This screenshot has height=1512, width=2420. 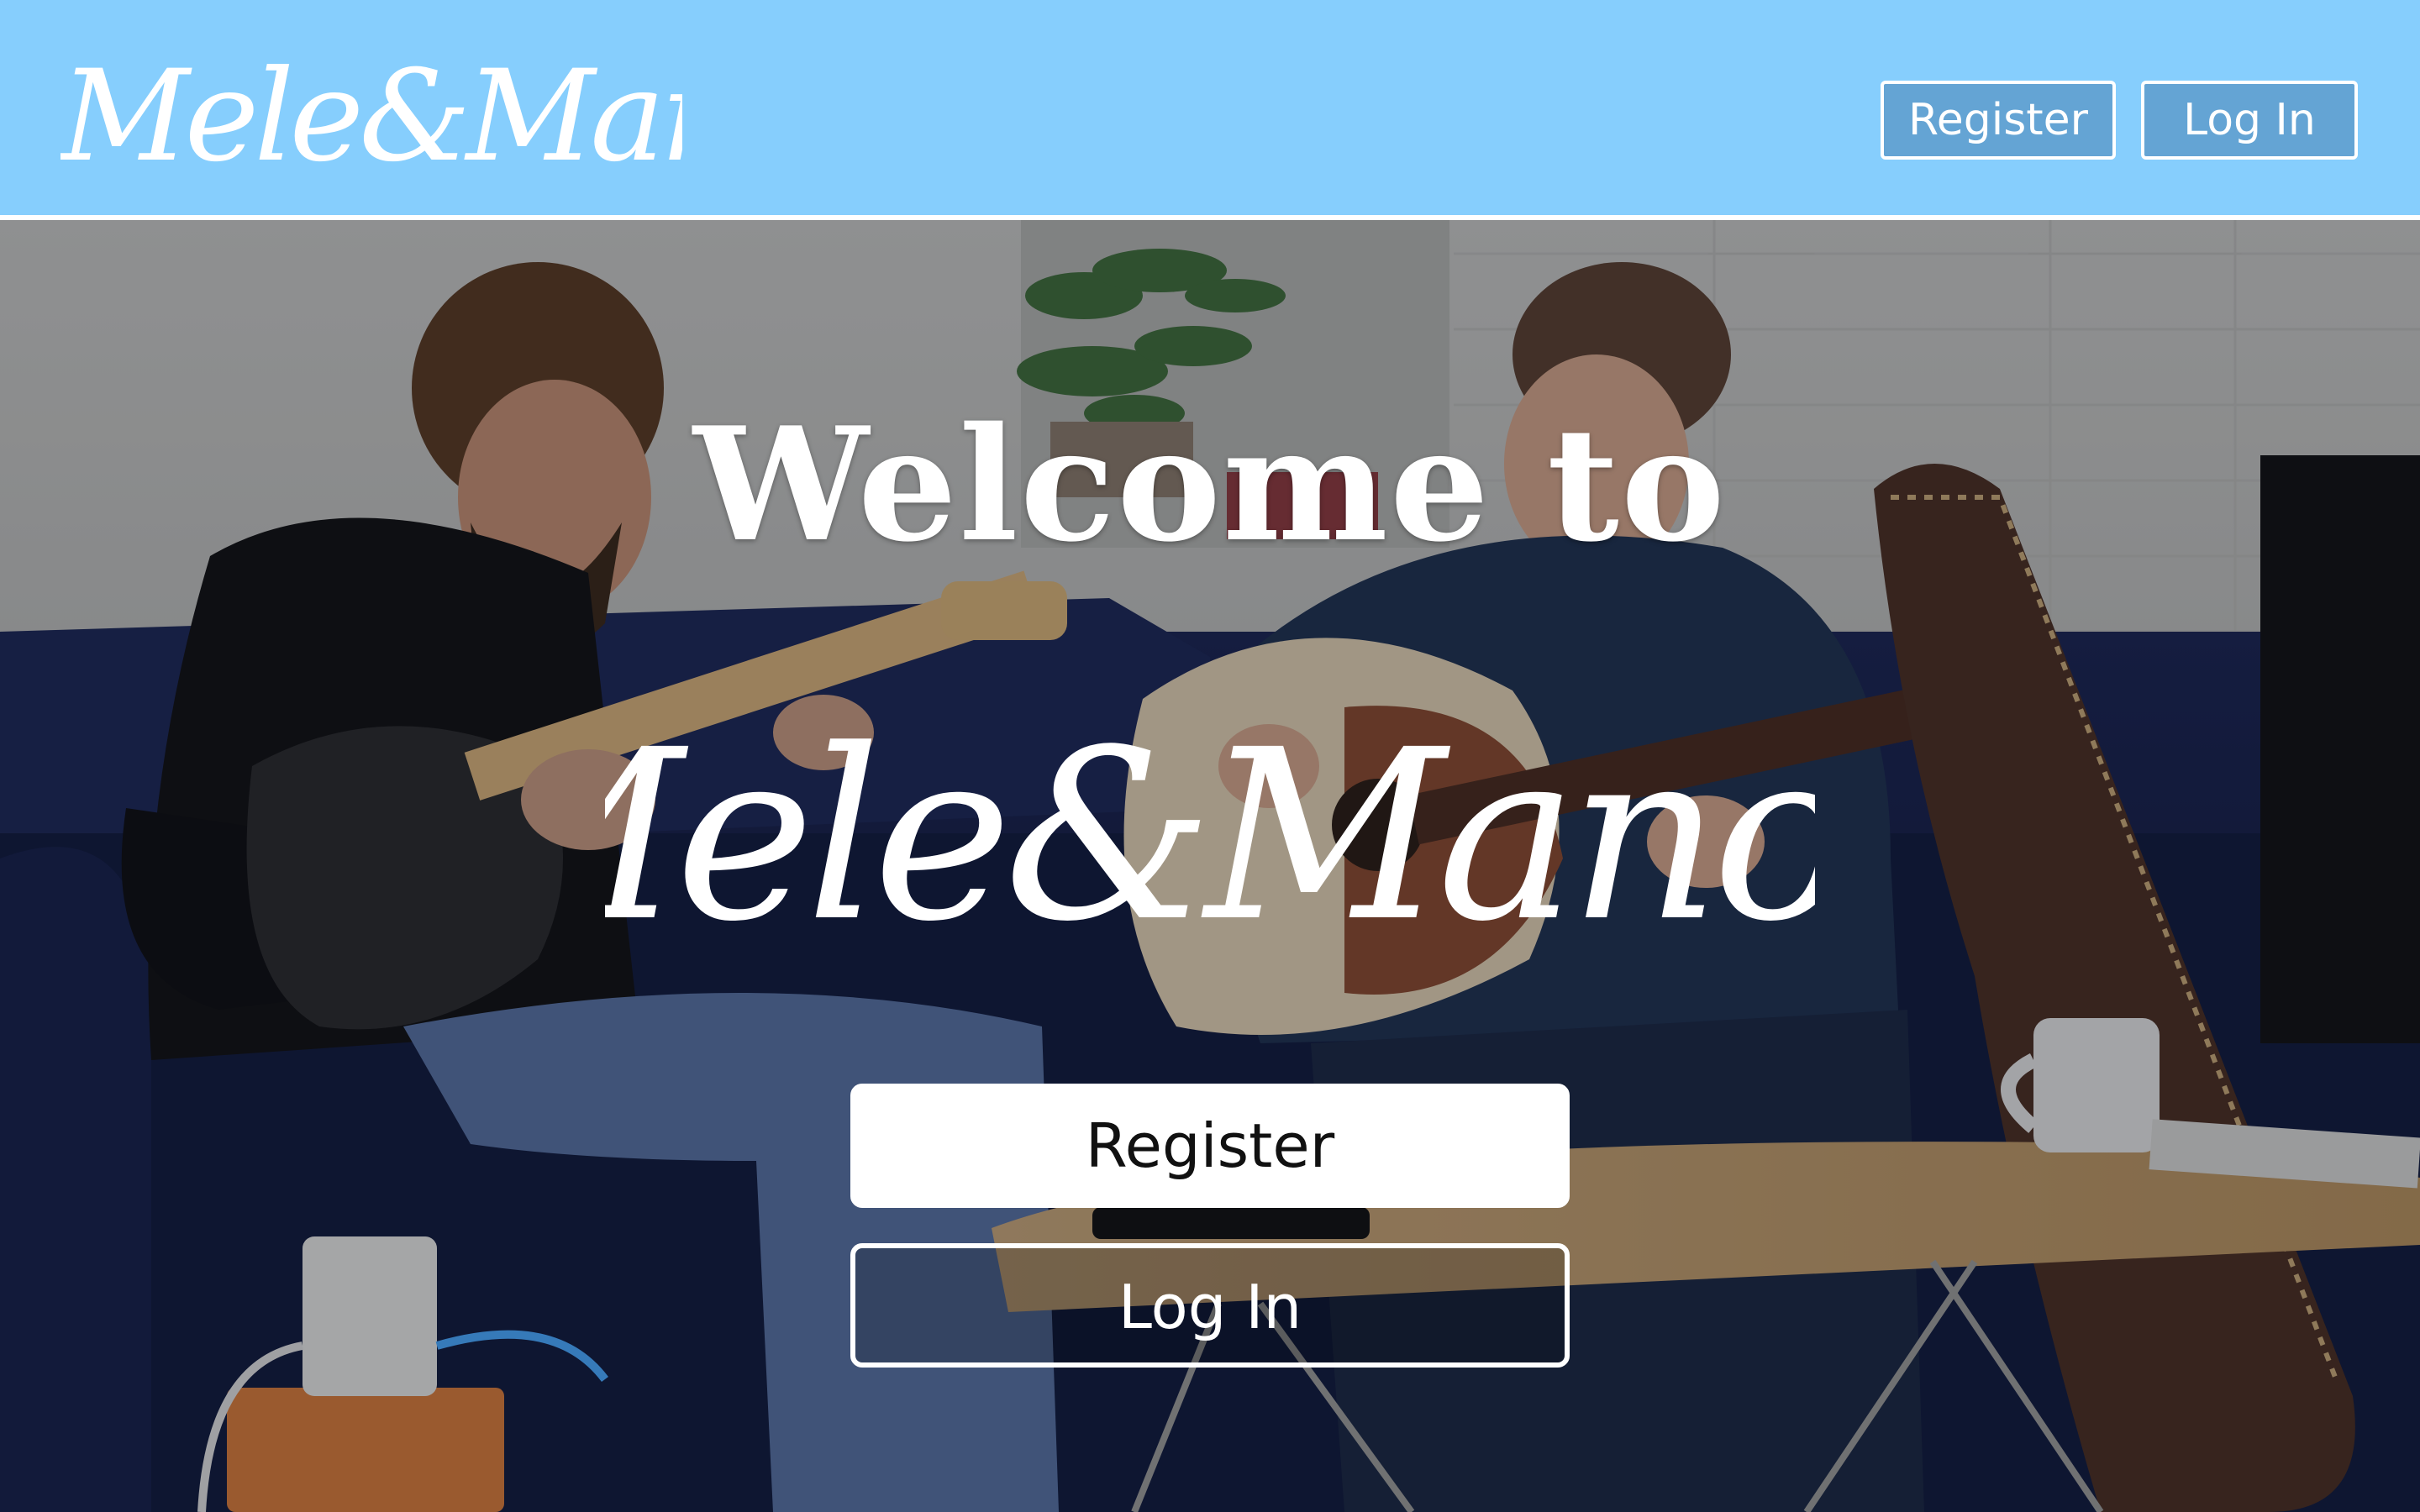 I want to click on navbar: Mele&Manoa Register Log In, so click(x=1210, y=110).